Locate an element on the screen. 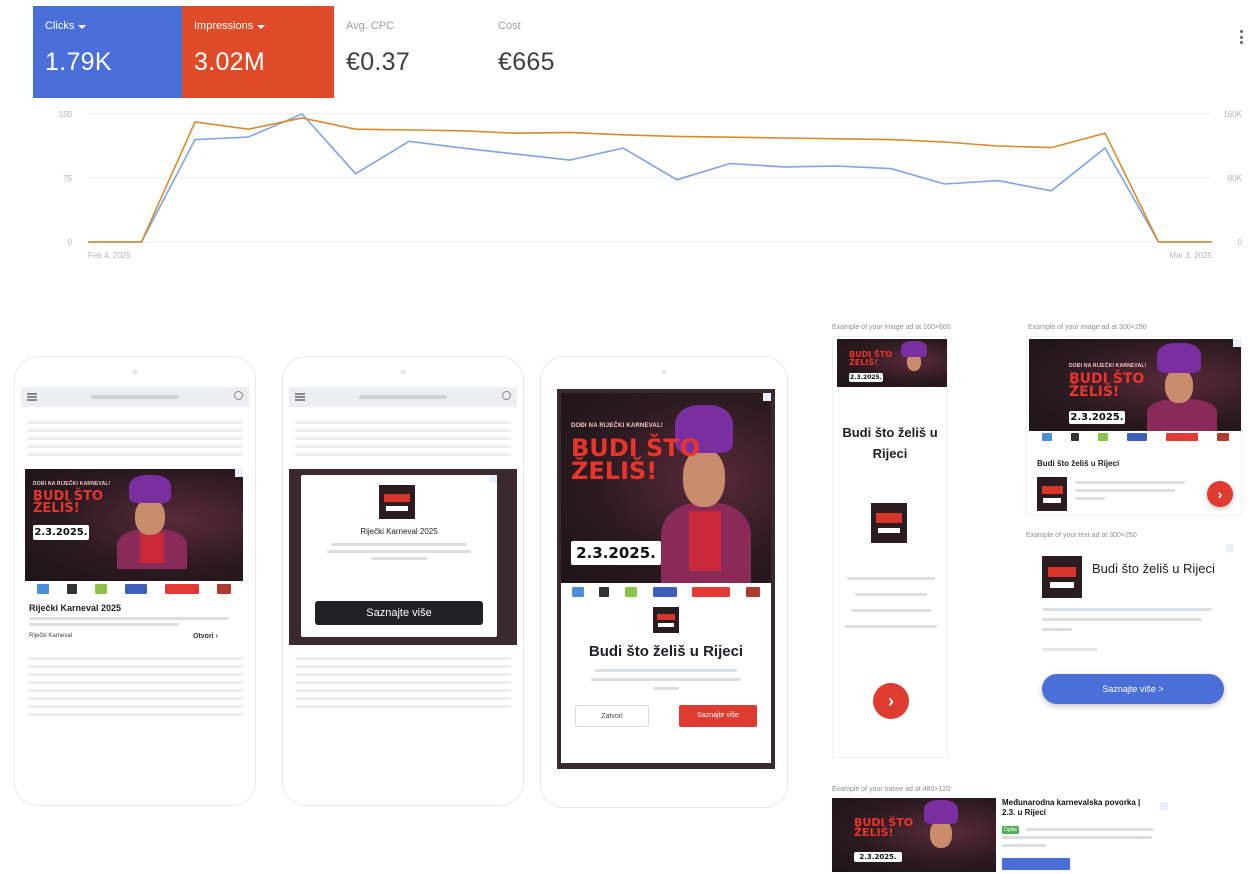 The height and width of the screenshot is (874, 1253). metric-card-cost: Cost €665 is located at coordinates (561, 52).